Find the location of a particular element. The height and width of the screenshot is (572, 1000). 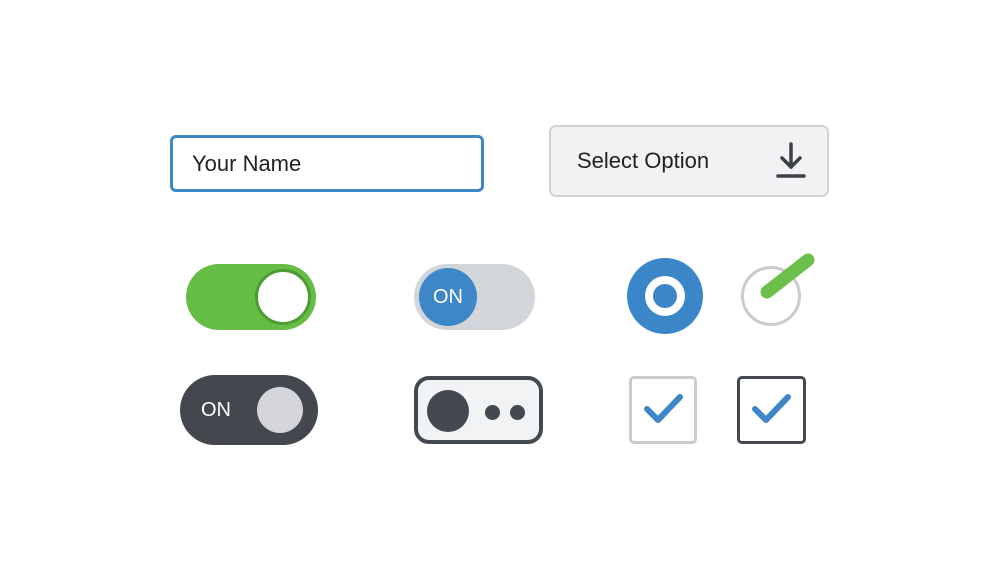

check-circle-toggle is located at coordinates (778, 289).